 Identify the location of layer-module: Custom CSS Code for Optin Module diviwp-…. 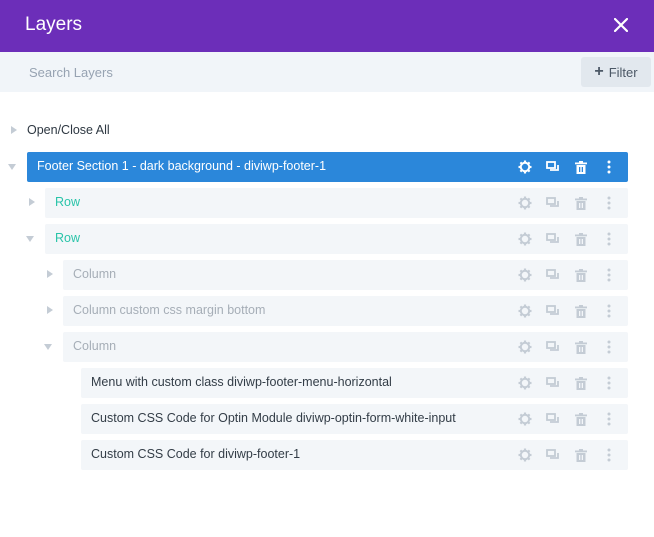
(354, 419).